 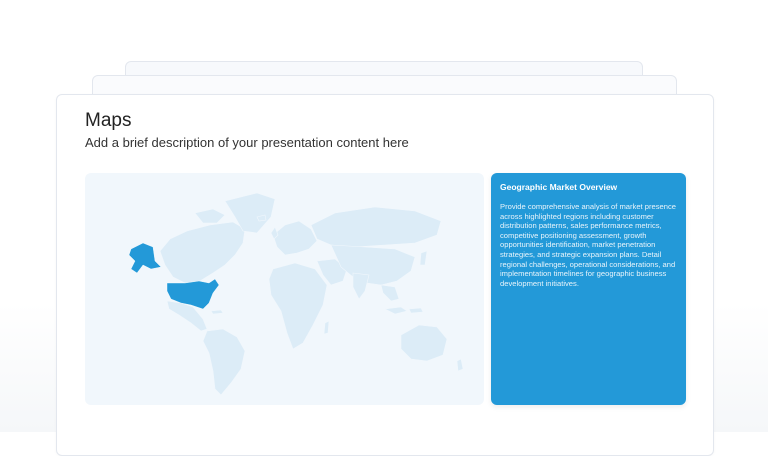 What do you see at coordinates (298, 306) in the screenshot?
I see `map-region-africa` at bounding box center [298, 306].